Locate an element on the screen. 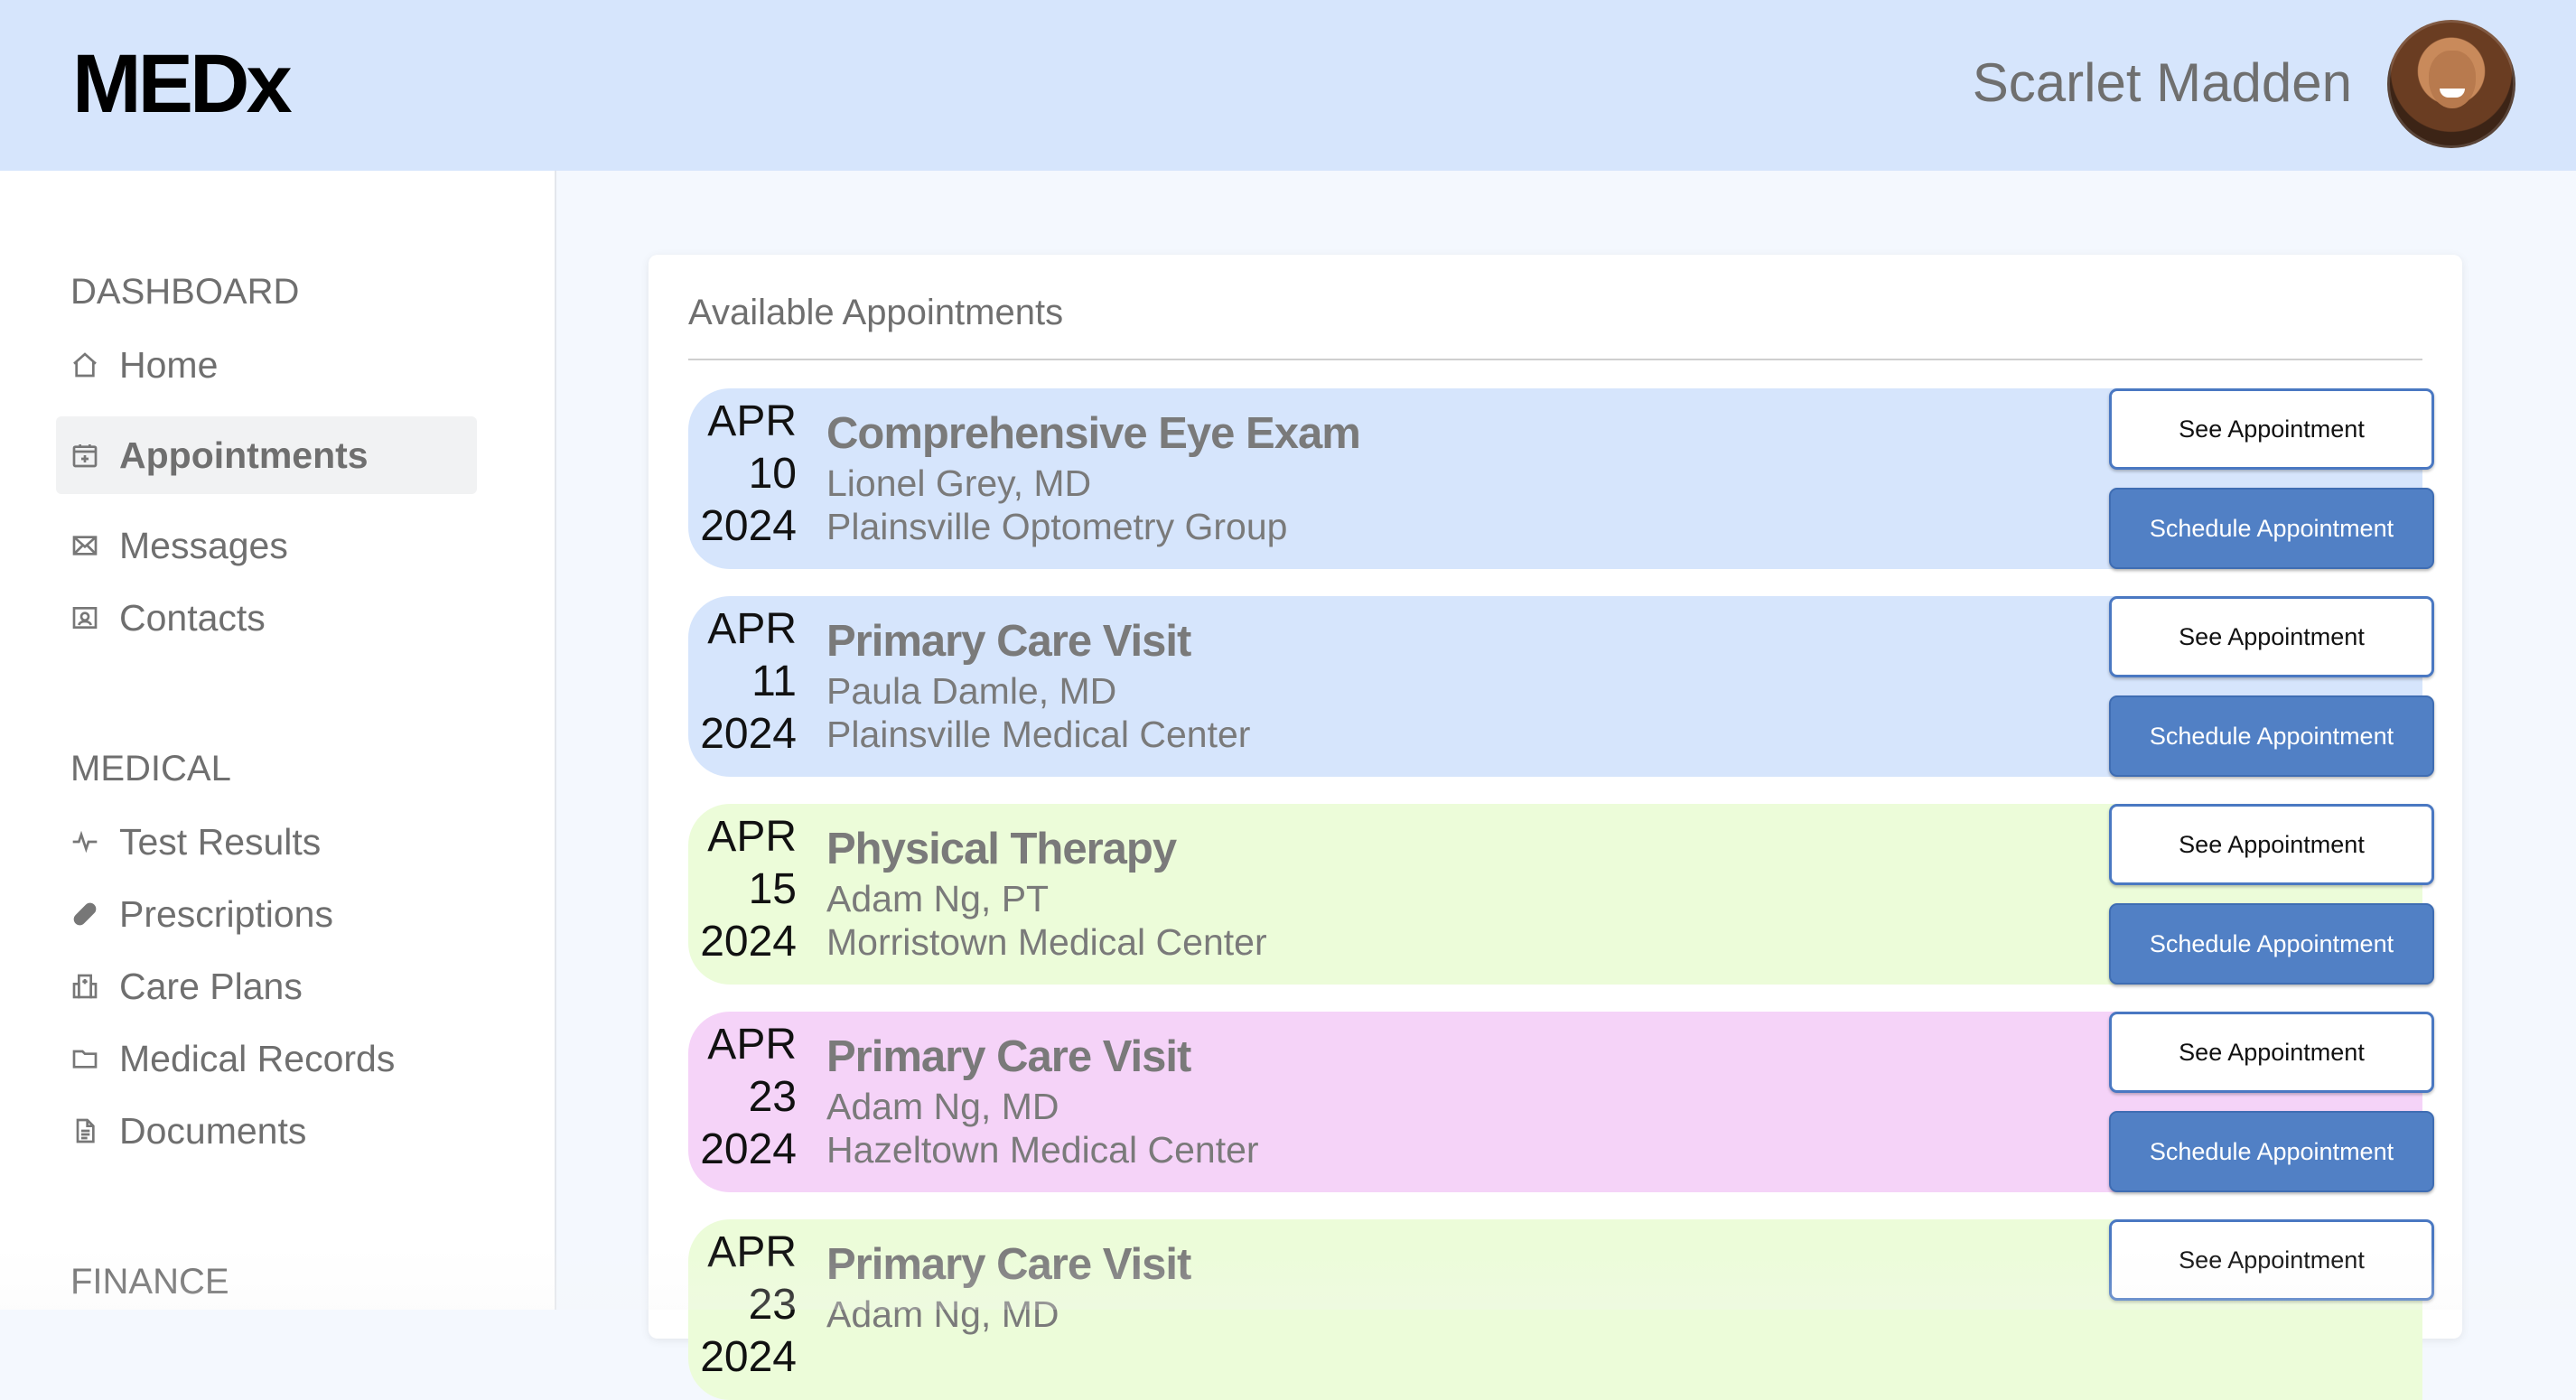 This screenshot has height=1400, width=2576. appointment-title: Comprehensive Eye Exam is located at coordinates (1094, 433).